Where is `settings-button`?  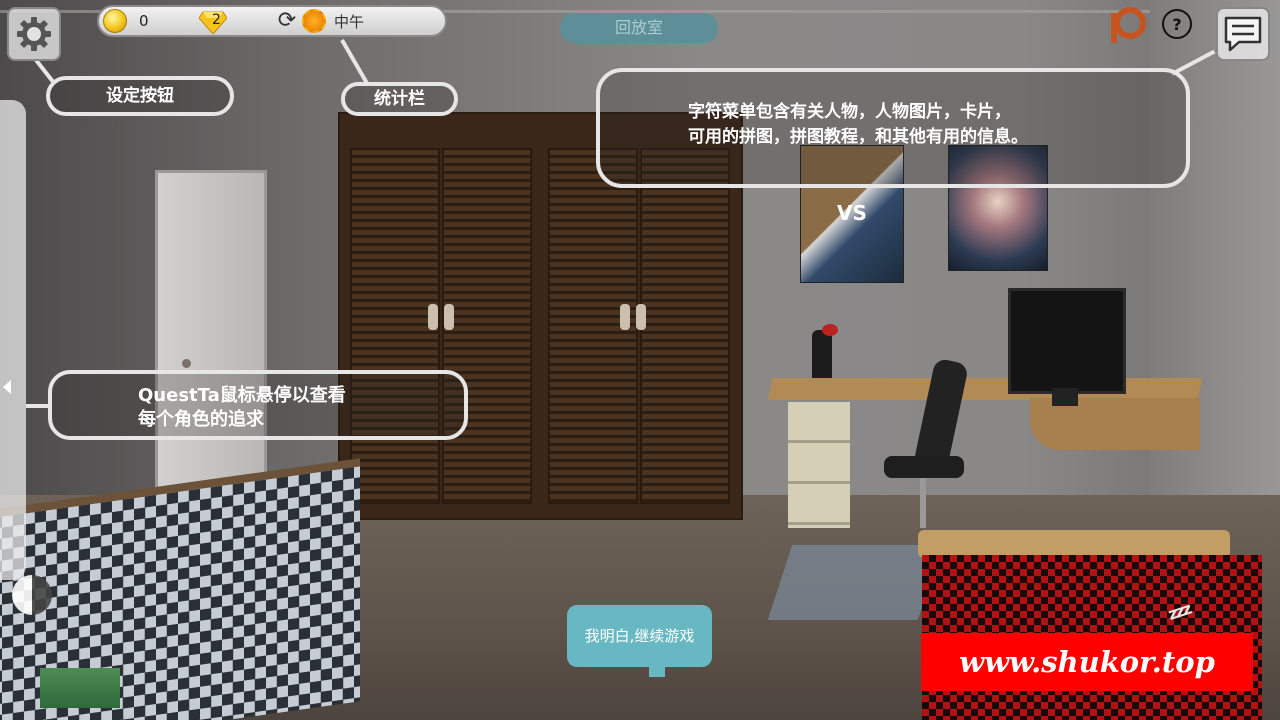
settings-button is located at coordinates (34, 34).